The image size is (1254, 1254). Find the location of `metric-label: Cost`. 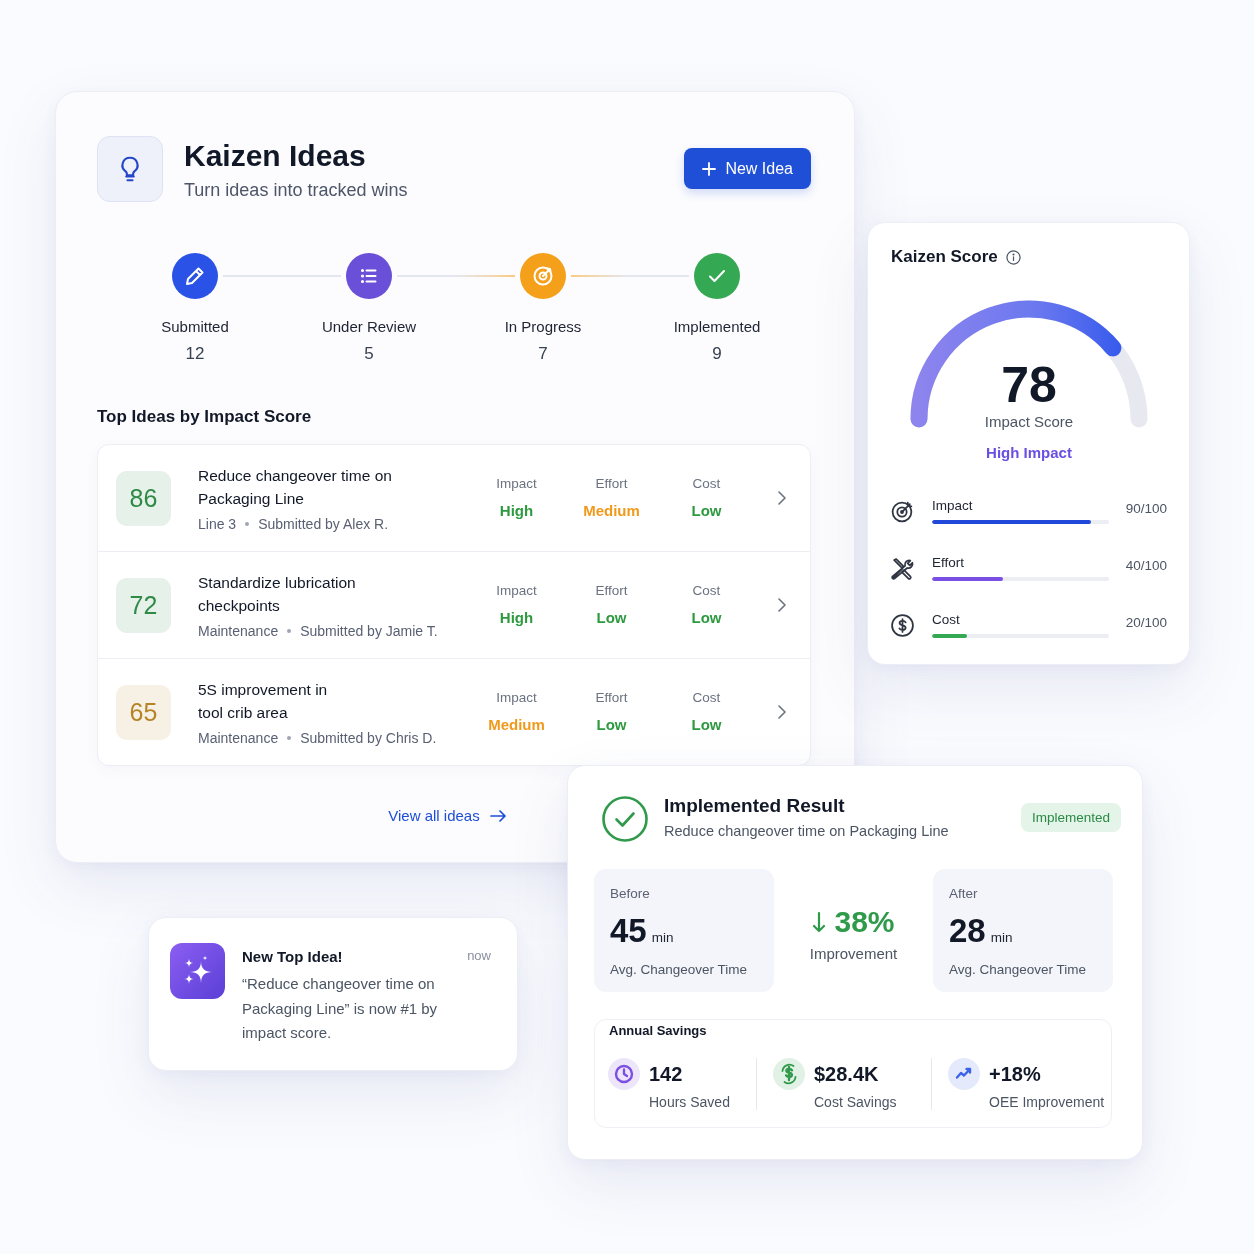

metric-label: Cost is located at coordinates (946, 620).